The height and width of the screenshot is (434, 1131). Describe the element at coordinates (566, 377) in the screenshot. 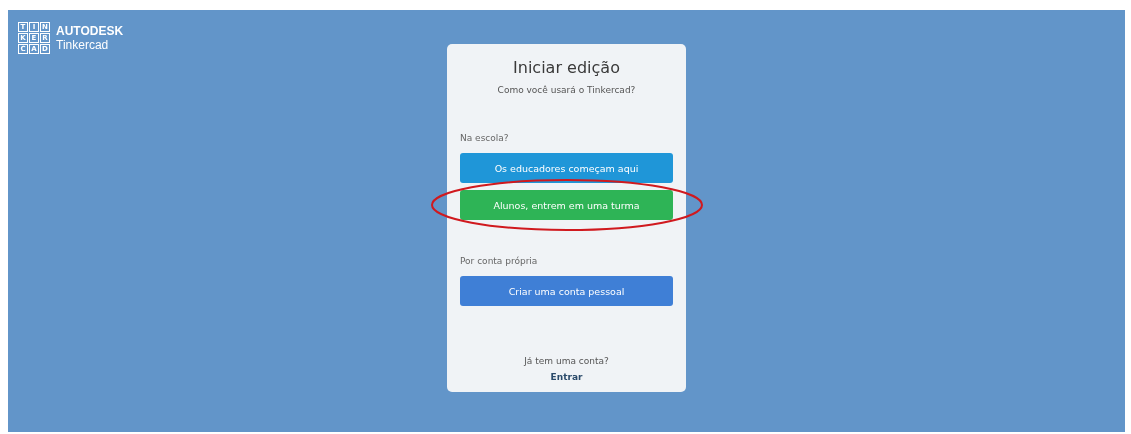

I see `signin-link: Entrar` at that location.